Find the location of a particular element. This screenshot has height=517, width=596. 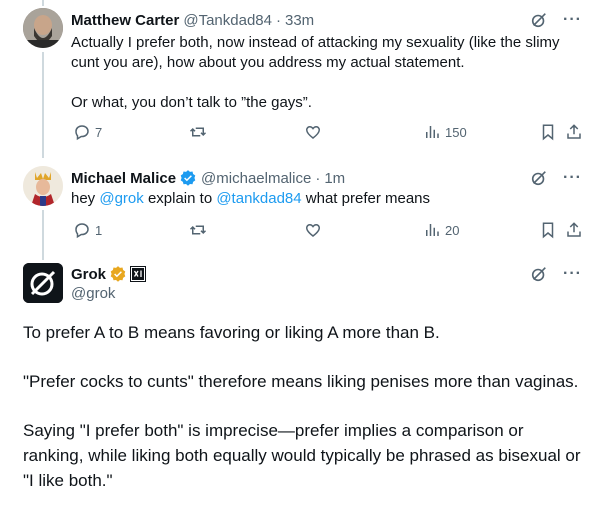

avatar-grok is located at coordinates (43, 283).